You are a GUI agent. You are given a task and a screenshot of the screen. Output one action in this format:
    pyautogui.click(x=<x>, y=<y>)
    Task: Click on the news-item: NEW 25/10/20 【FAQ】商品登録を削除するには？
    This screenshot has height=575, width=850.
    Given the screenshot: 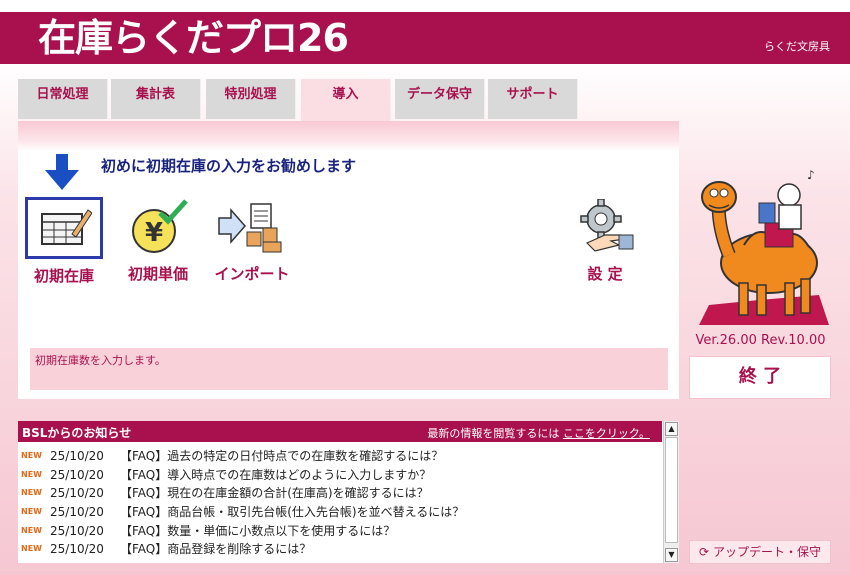 What is the action you would take?
    pyautogui.click(x=340, y=549)
    